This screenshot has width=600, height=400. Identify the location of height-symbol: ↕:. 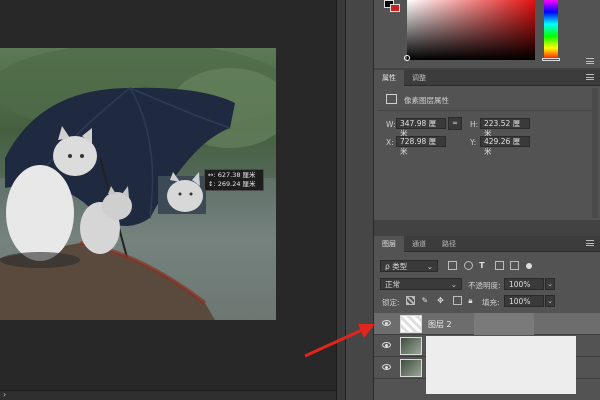
(212, 184).